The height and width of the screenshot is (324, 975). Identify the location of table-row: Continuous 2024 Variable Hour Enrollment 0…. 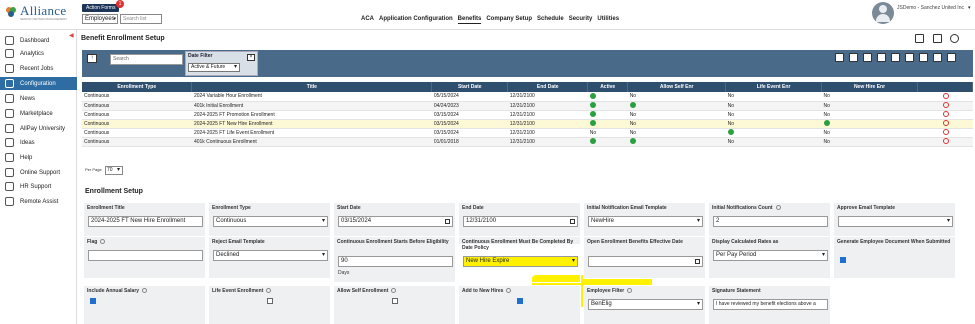
(527, 97).